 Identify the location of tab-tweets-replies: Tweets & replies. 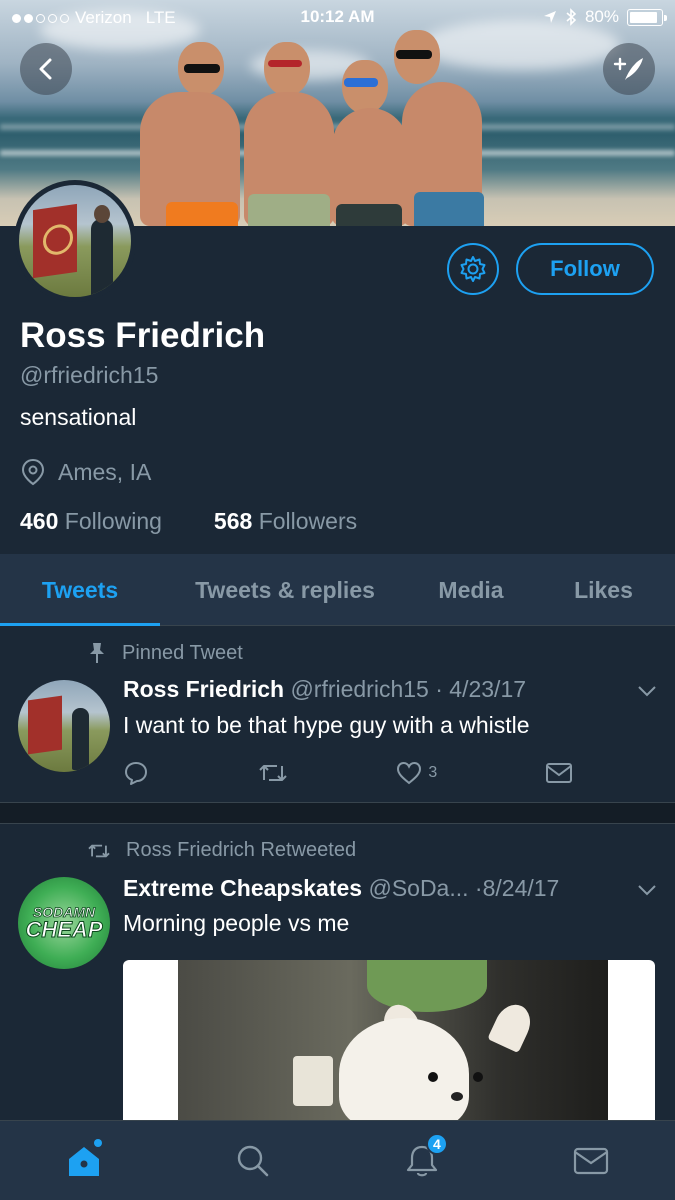
(285, 590).